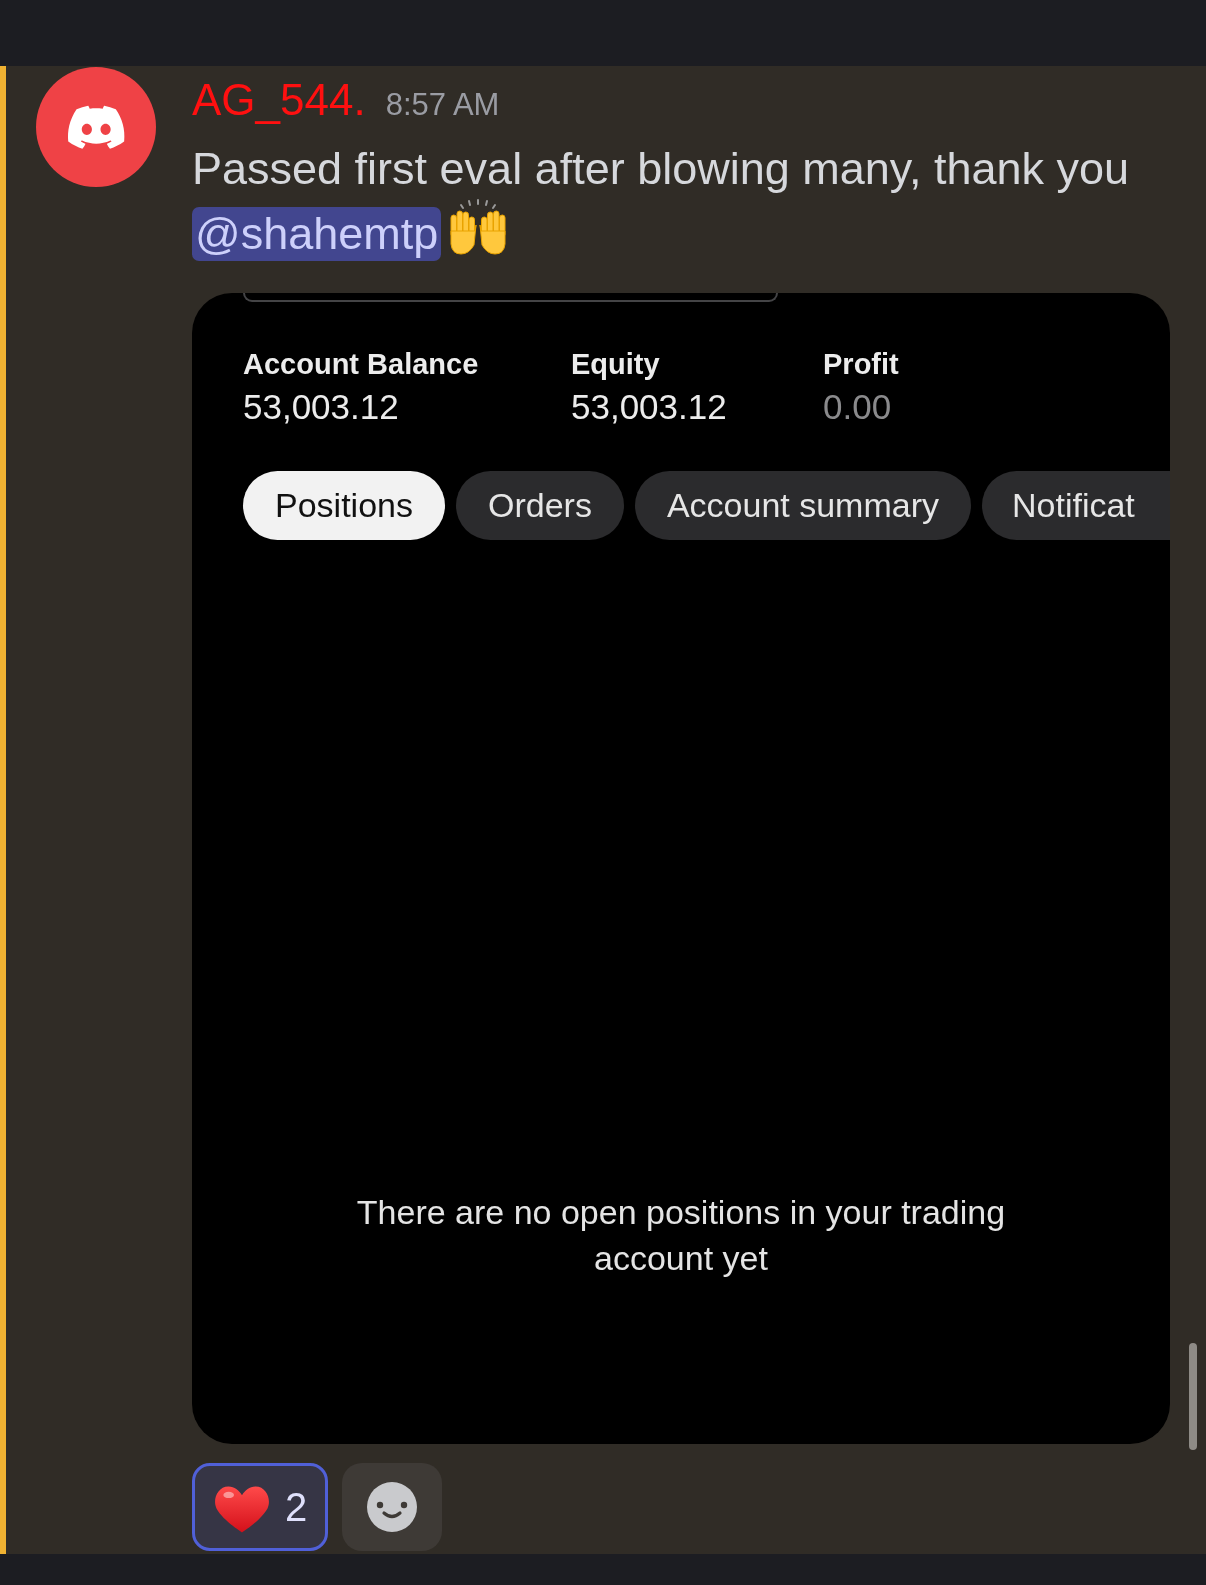 The width and height of the screenshot is (1206, 1585). Describe the element at coordinates (260, 1507) in the screenshot. I see `heart-reaction: 2` at that location.